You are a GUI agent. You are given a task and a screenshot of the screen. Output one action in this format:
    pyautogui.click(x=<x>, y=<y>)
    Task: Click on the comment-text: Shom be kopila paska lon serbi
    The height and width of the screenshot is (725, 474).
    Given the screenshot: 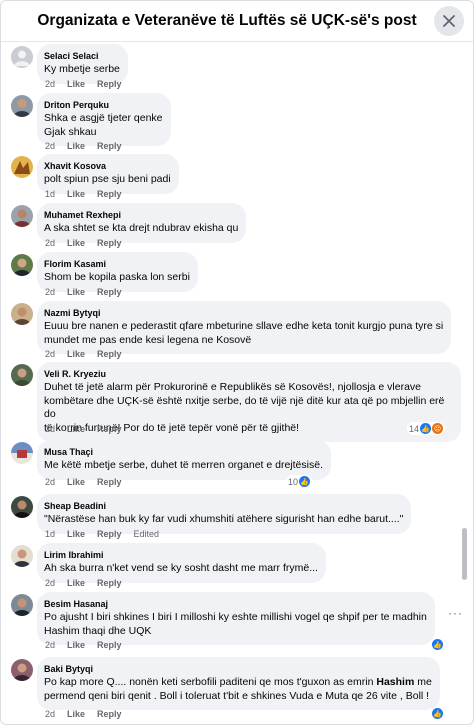 What is the action you would take?
    pyautogui.click(x=117, y=277)
    